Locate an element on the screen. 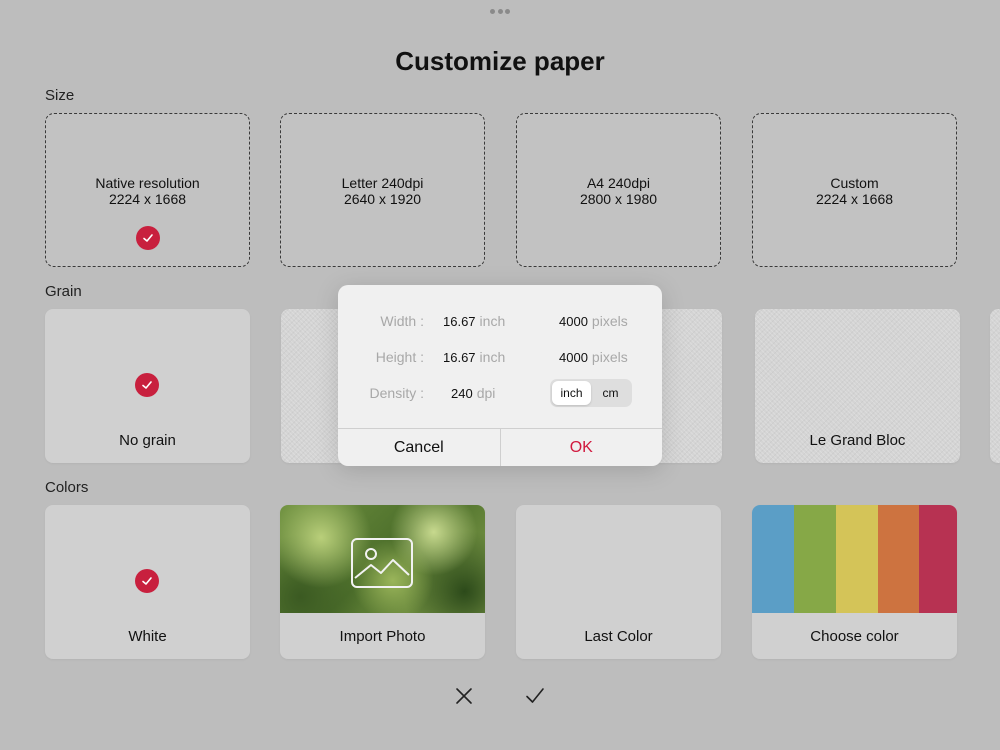 Image resolution: width=1000 pixels, height=750 pixels. swatch-yellow is located at coordinates (856, 559).